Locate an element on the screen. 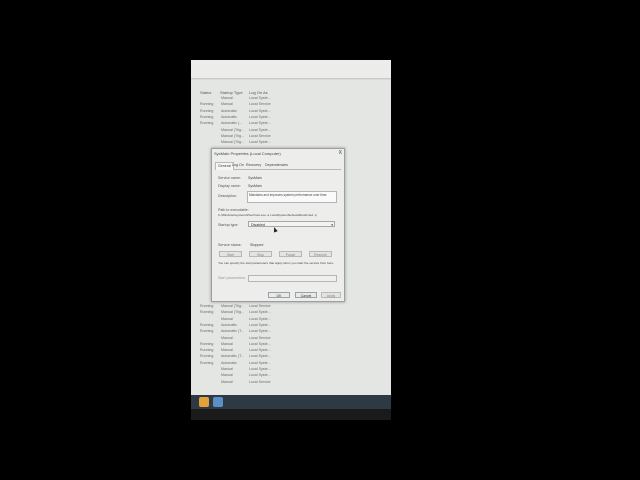 This screenshot has height=480, width=640. startup-type-select: Disabled ▾ is located at coordinates (291, 224).